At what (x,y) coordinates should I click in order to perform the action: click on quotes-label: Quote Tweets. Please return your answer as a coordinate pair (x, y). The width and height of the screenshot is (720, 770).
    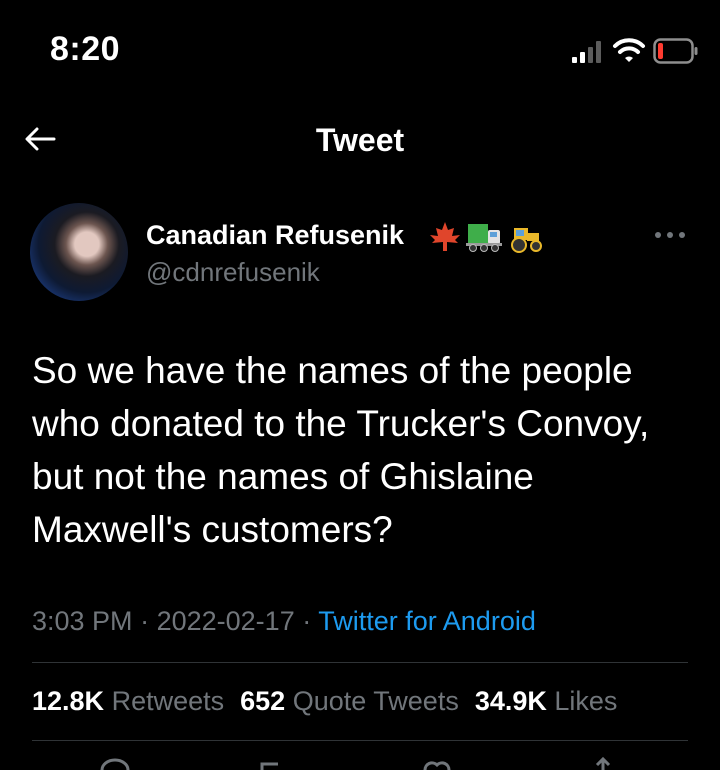
    Looking at the image, I should click on (375, 701).